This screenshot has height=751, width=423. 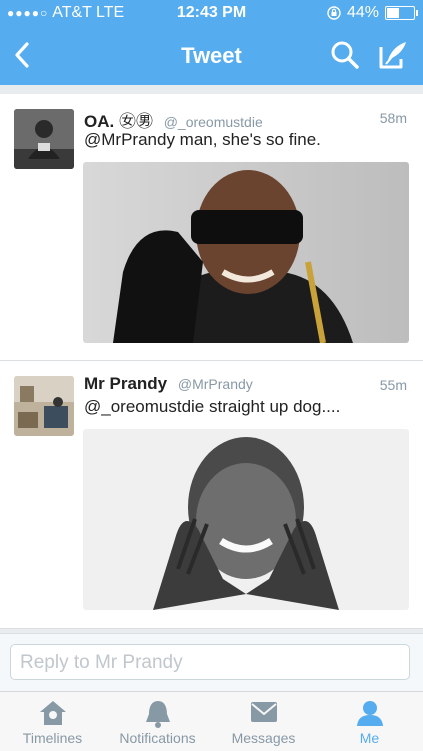 What do you see at coordinates (369, 738) in the screenshot?
I see `tab-label: Me` at bounding box center [369, 738].